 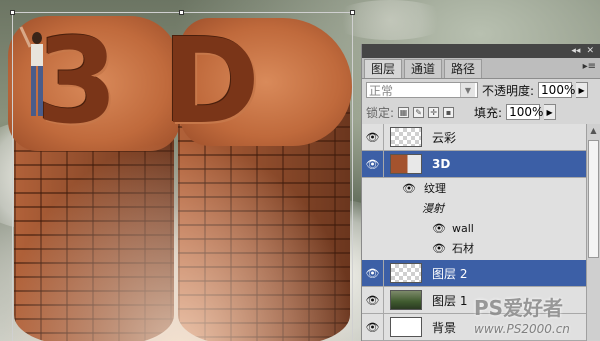 I want to click on tab-channels: 通道, so click(x=423, y=68).